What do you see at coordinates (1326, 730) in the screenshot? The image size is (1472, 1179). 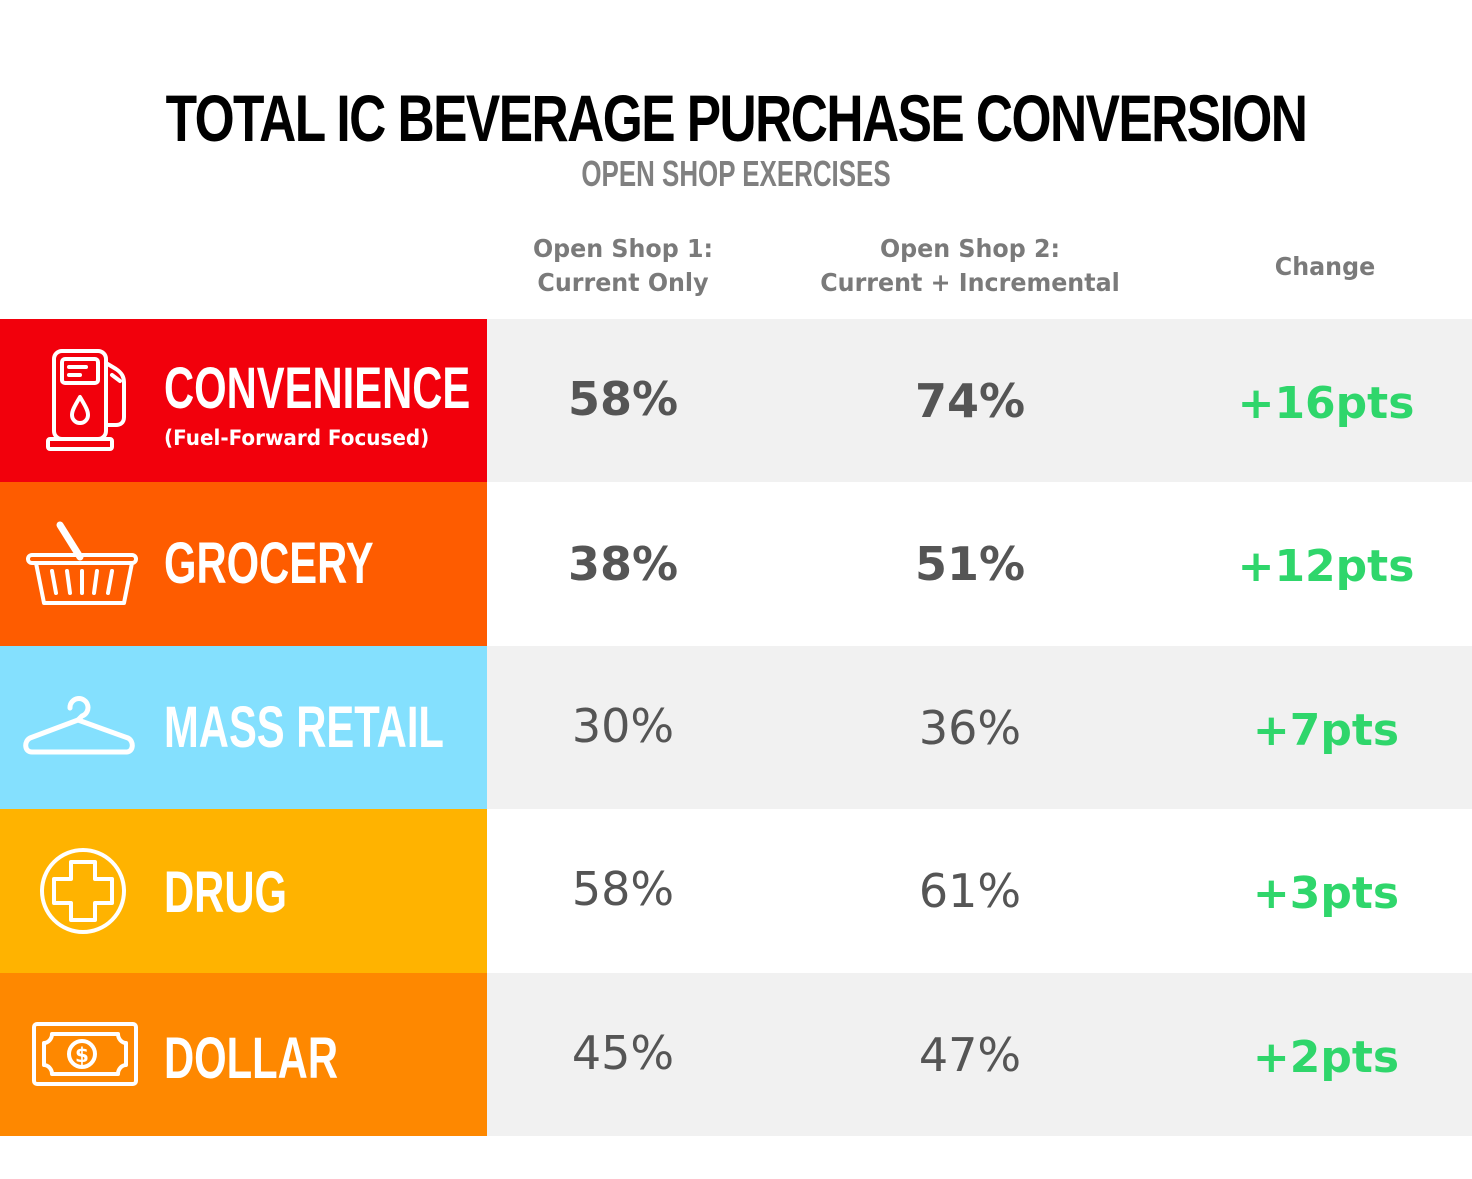 I see `change-value: +7pts` at bounding box center [1326, 730].